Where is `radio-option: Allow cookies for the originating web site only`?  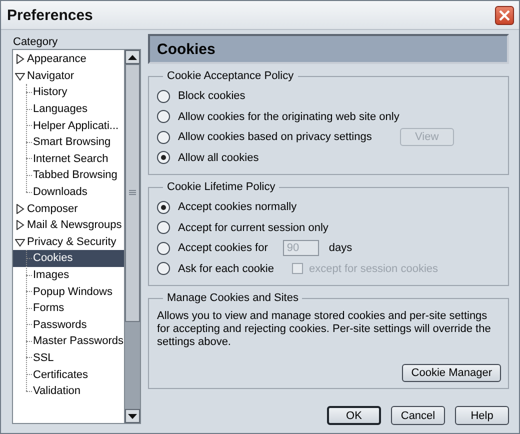
radio-option: Allow cookies for the originating web site only is located at coordinates (278, 117).